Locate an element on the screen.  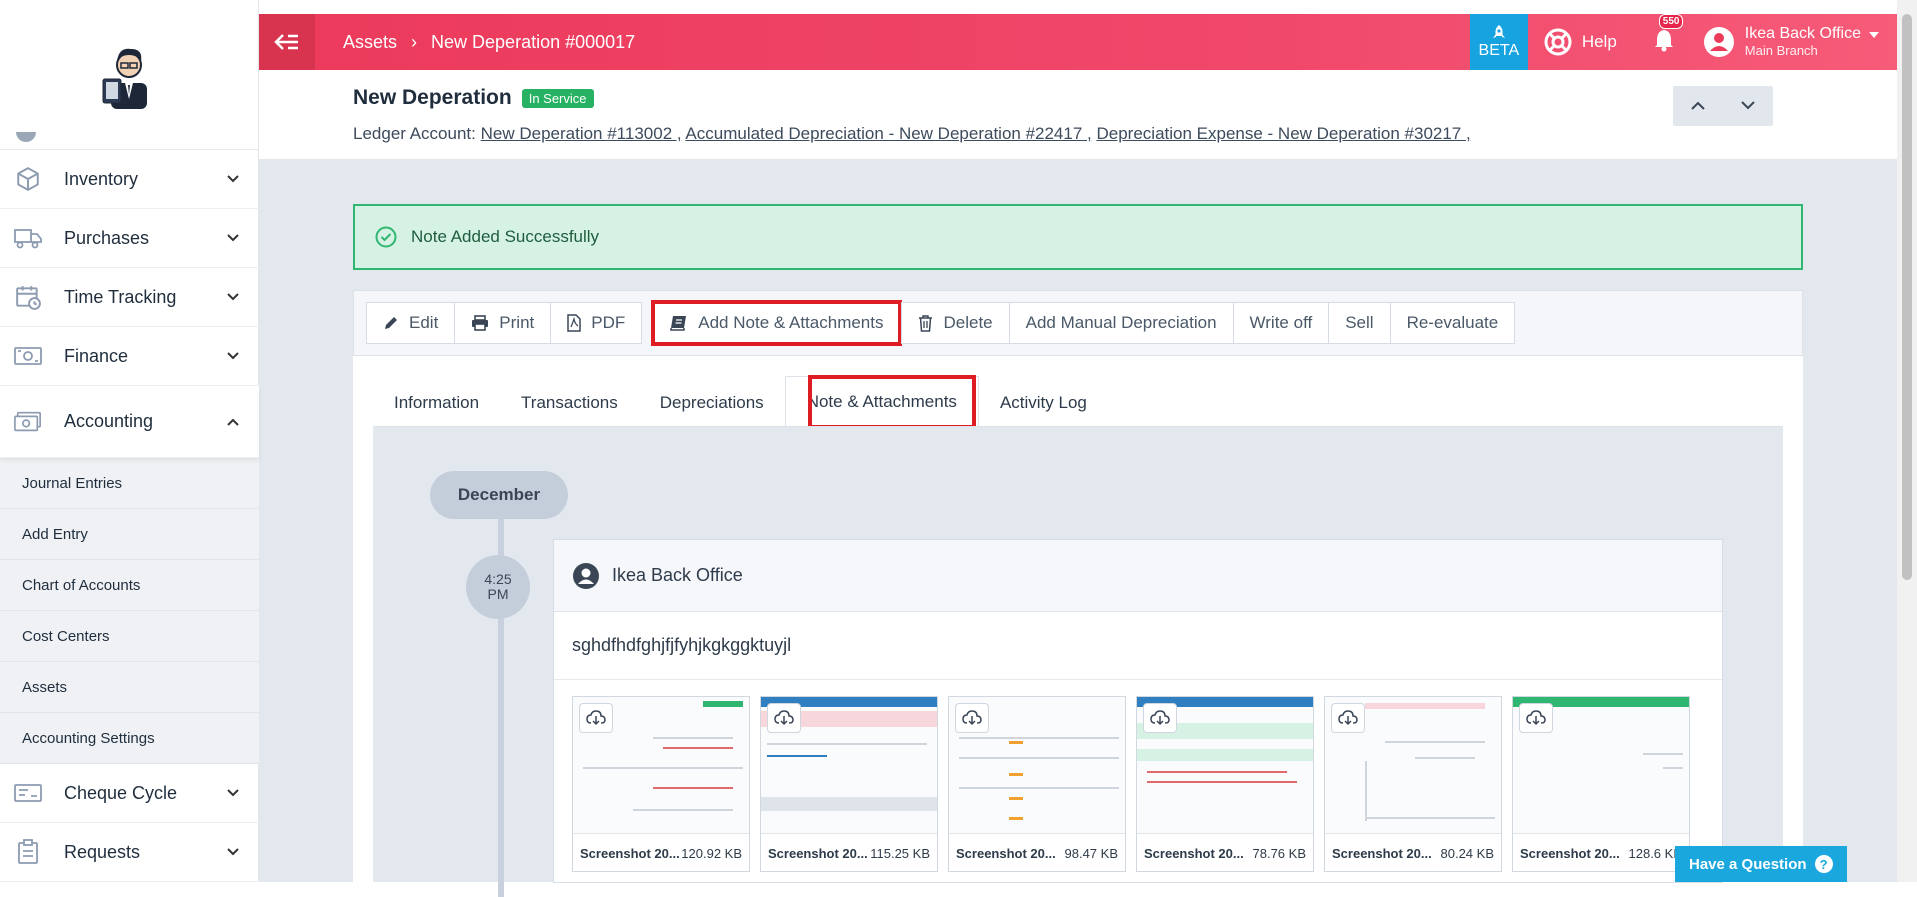
sidebar-item-requests: Requests is located at coordinates (129, 852).